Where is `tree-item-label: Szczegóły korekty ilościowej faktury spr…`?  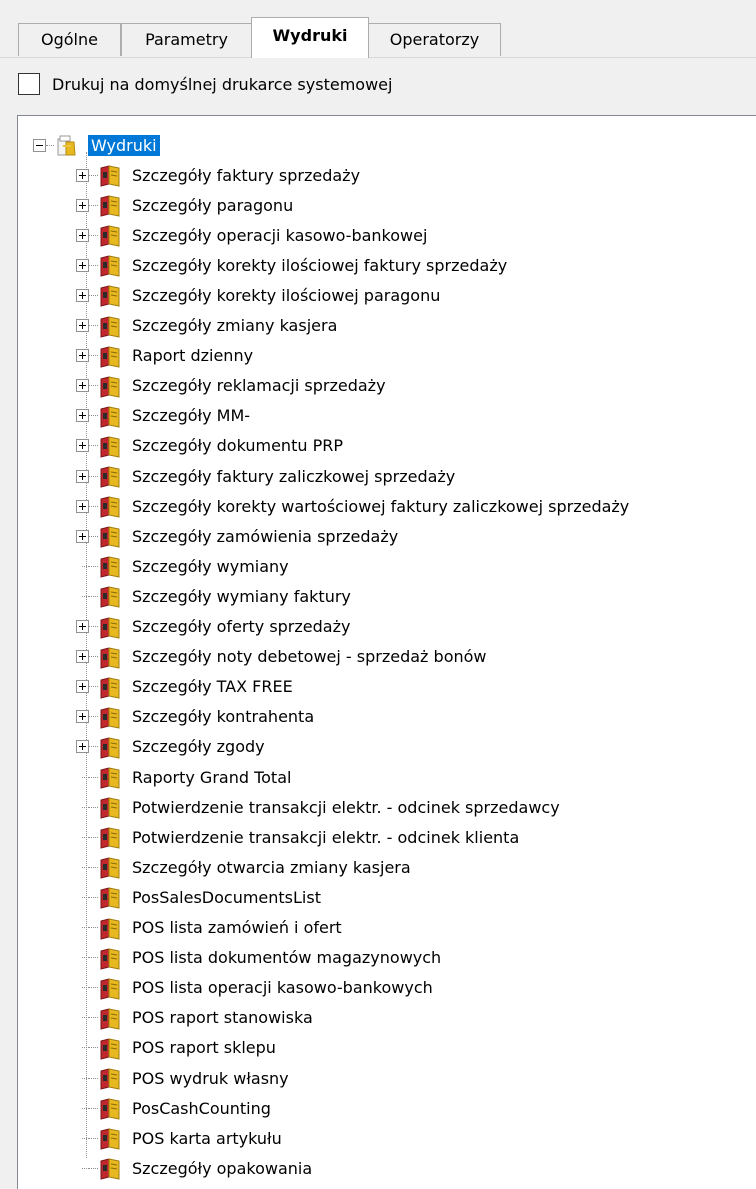 tree-item-label: Szczegóły korekty ilościowej faktury spr… is located at coordinates (320, 265).